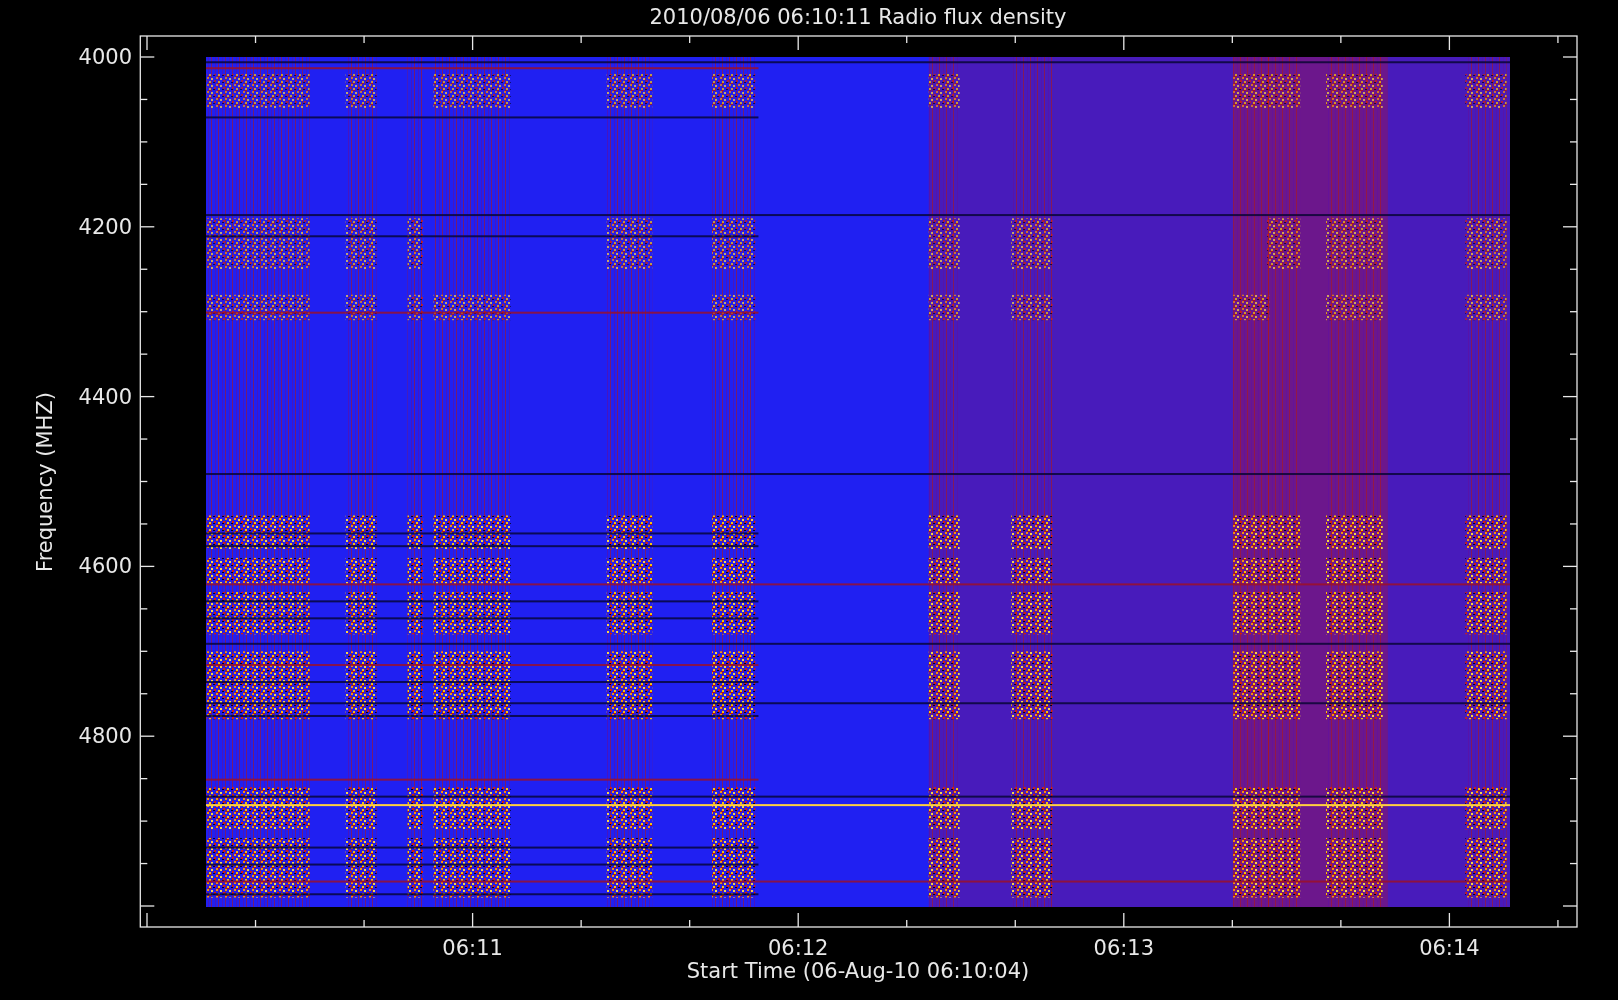 Image resolution: width=1618 pixels, height=1000 pixels. I want to click on chart-title: 2010/08/06 06:10:11 Radio flux density, so click(858, 17).